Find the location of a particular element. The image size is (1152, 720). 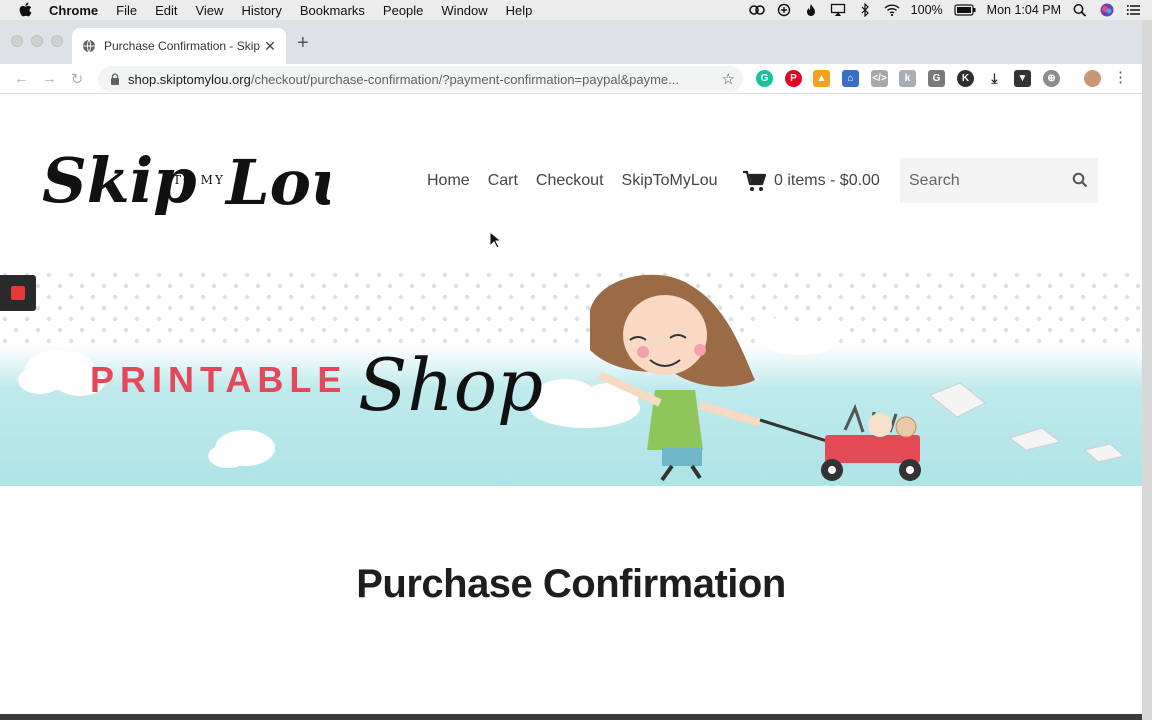

creative-cloud-icon is located at coordinates (756, 10).